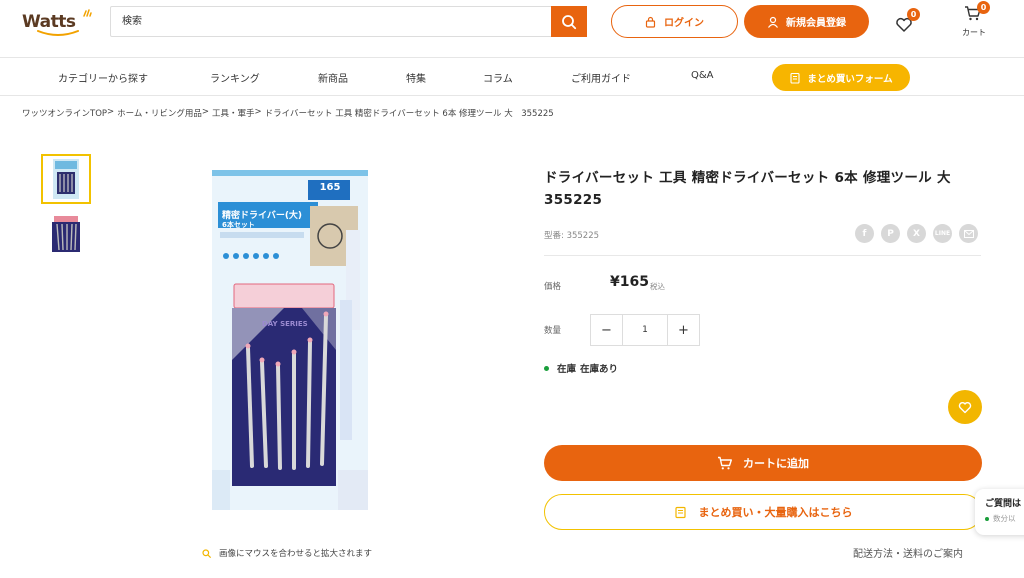 The image size is (1024, 578). I want to click on search-button, so click(569, 21).